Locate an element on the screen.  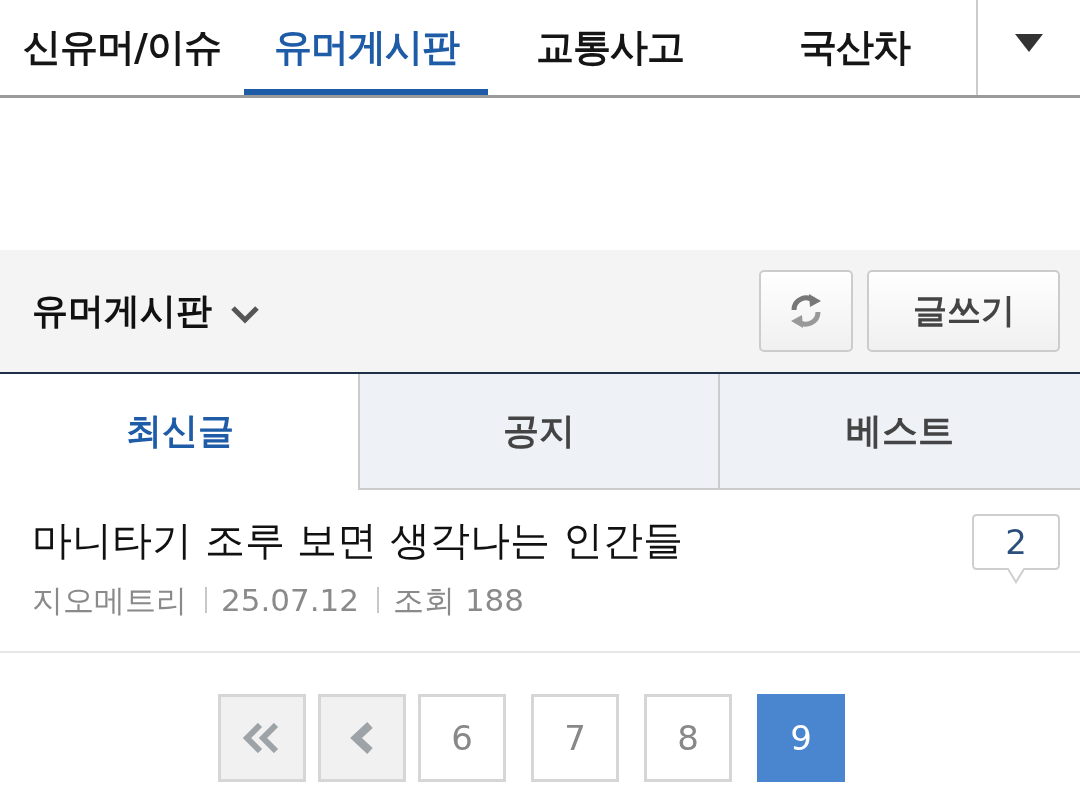
page-number-button: 7 is located at coordinates (575, 738).